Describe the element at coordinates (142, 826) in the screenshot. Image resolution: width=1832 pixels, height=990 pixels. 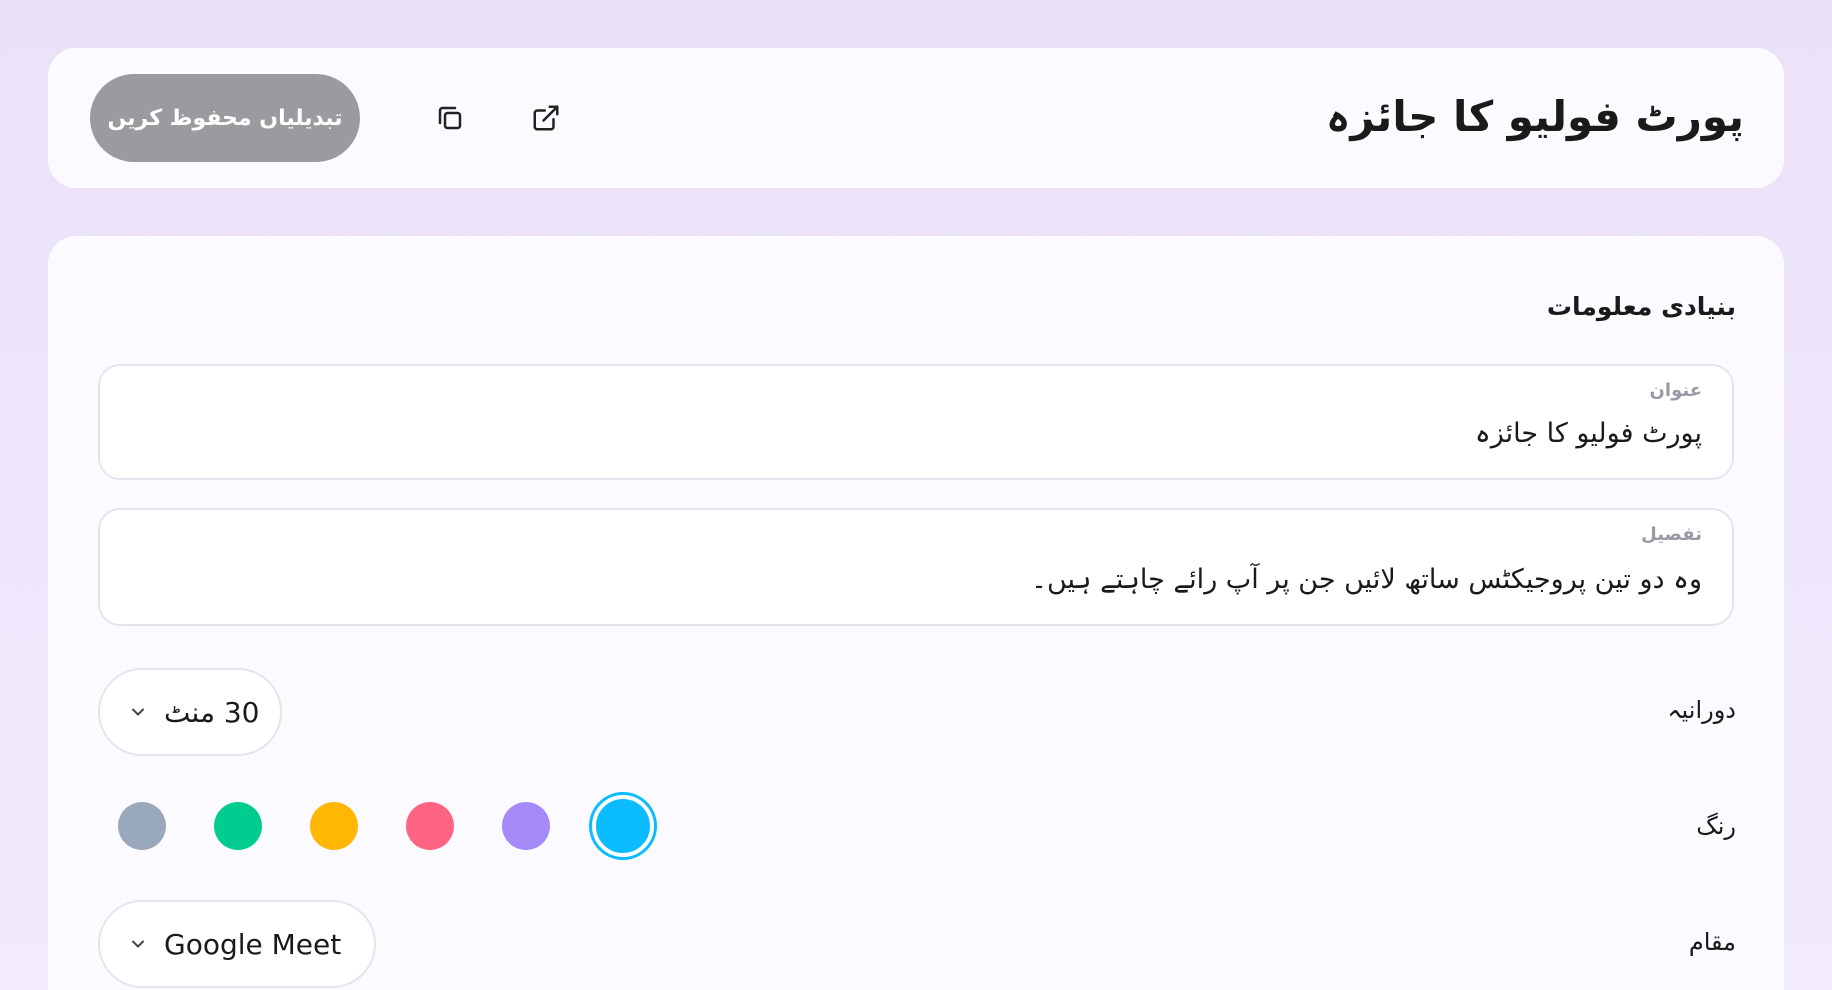
I see `color-swatch-gray` at that location.